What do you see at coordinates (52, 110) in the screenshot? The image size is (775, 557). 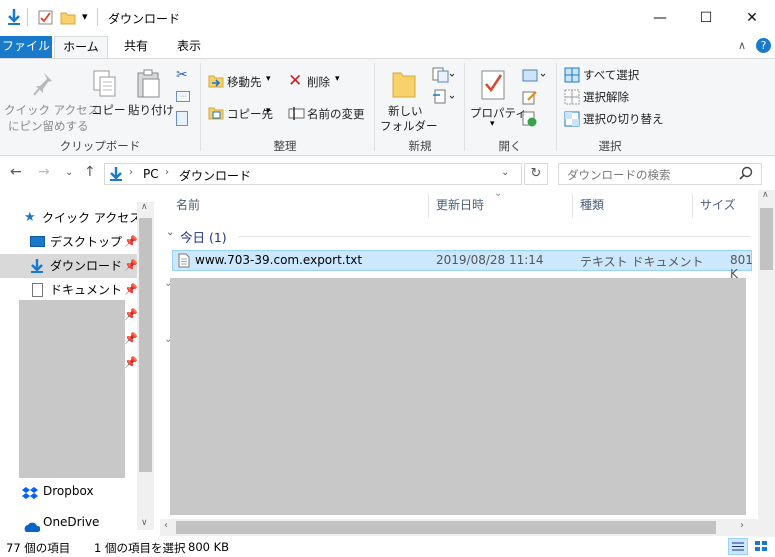 I see `pin-label-1: クイック アクセス` at bounding box center [52, 110].